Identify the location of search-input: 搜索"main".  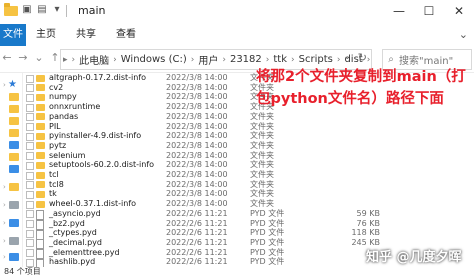
(426, 59).